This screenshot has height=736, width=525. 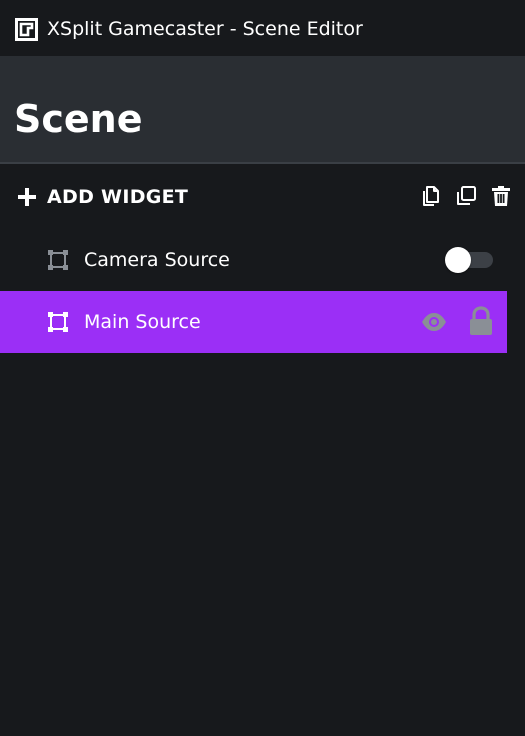 I want to click on eye-icon, so click(x=434, y=322).